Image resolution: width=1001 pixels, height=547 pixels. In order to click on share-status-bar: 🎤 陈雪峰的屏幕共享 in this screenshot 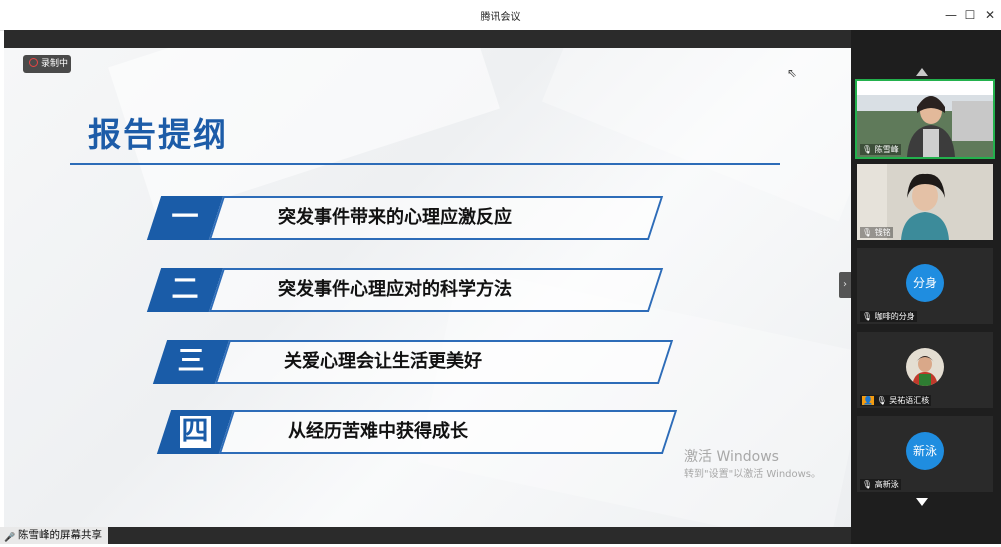, I will do `click(425, 535)`.